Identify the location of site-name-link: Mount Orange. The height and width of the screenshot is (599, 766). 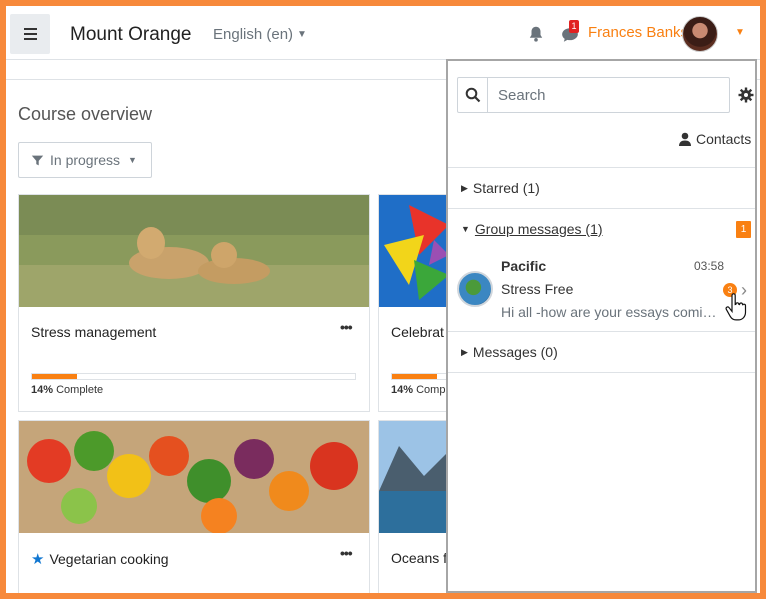
(130, 35).